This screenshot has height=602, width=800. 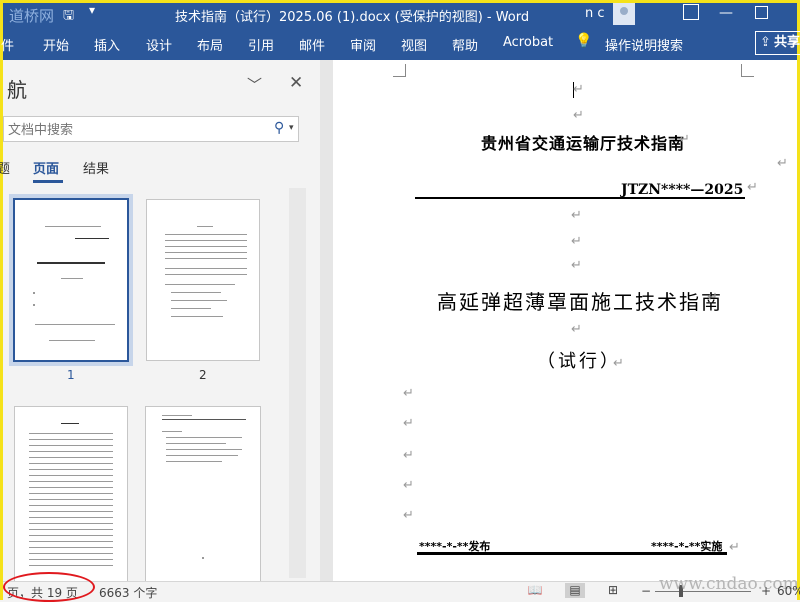 What do you see at coordinates (92, 10) in the screenshot?
I see `quick-access-menu-icon: ▾` at bounding box center [92, 10].